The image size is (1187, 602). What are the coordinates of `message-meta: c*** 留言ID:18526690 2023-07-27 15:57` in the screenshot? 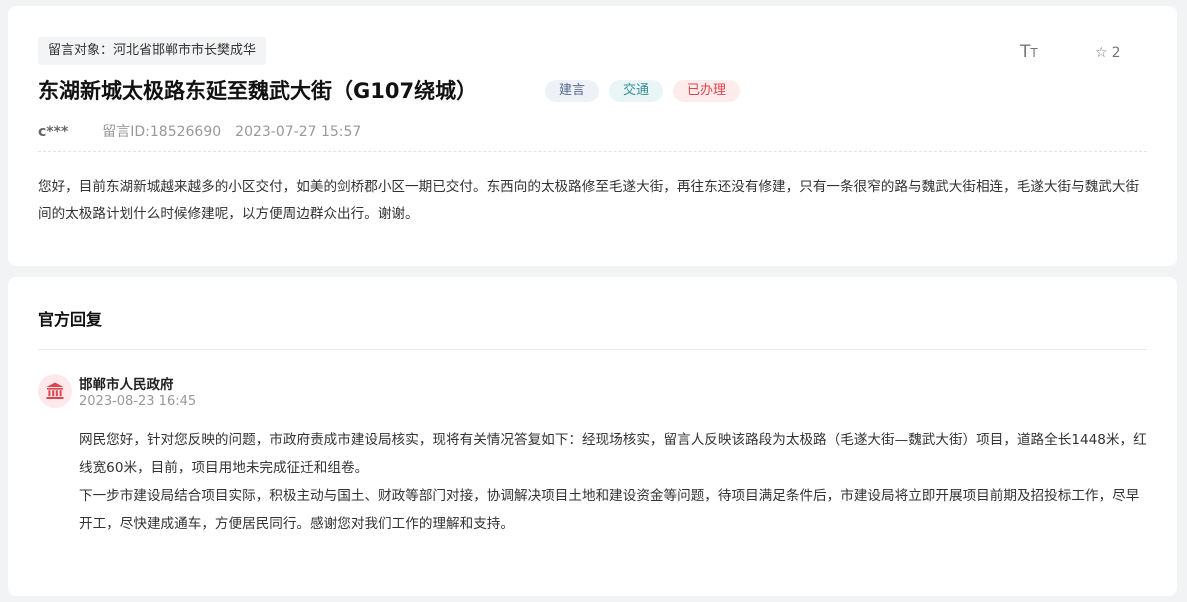 It's located at (199, 132).